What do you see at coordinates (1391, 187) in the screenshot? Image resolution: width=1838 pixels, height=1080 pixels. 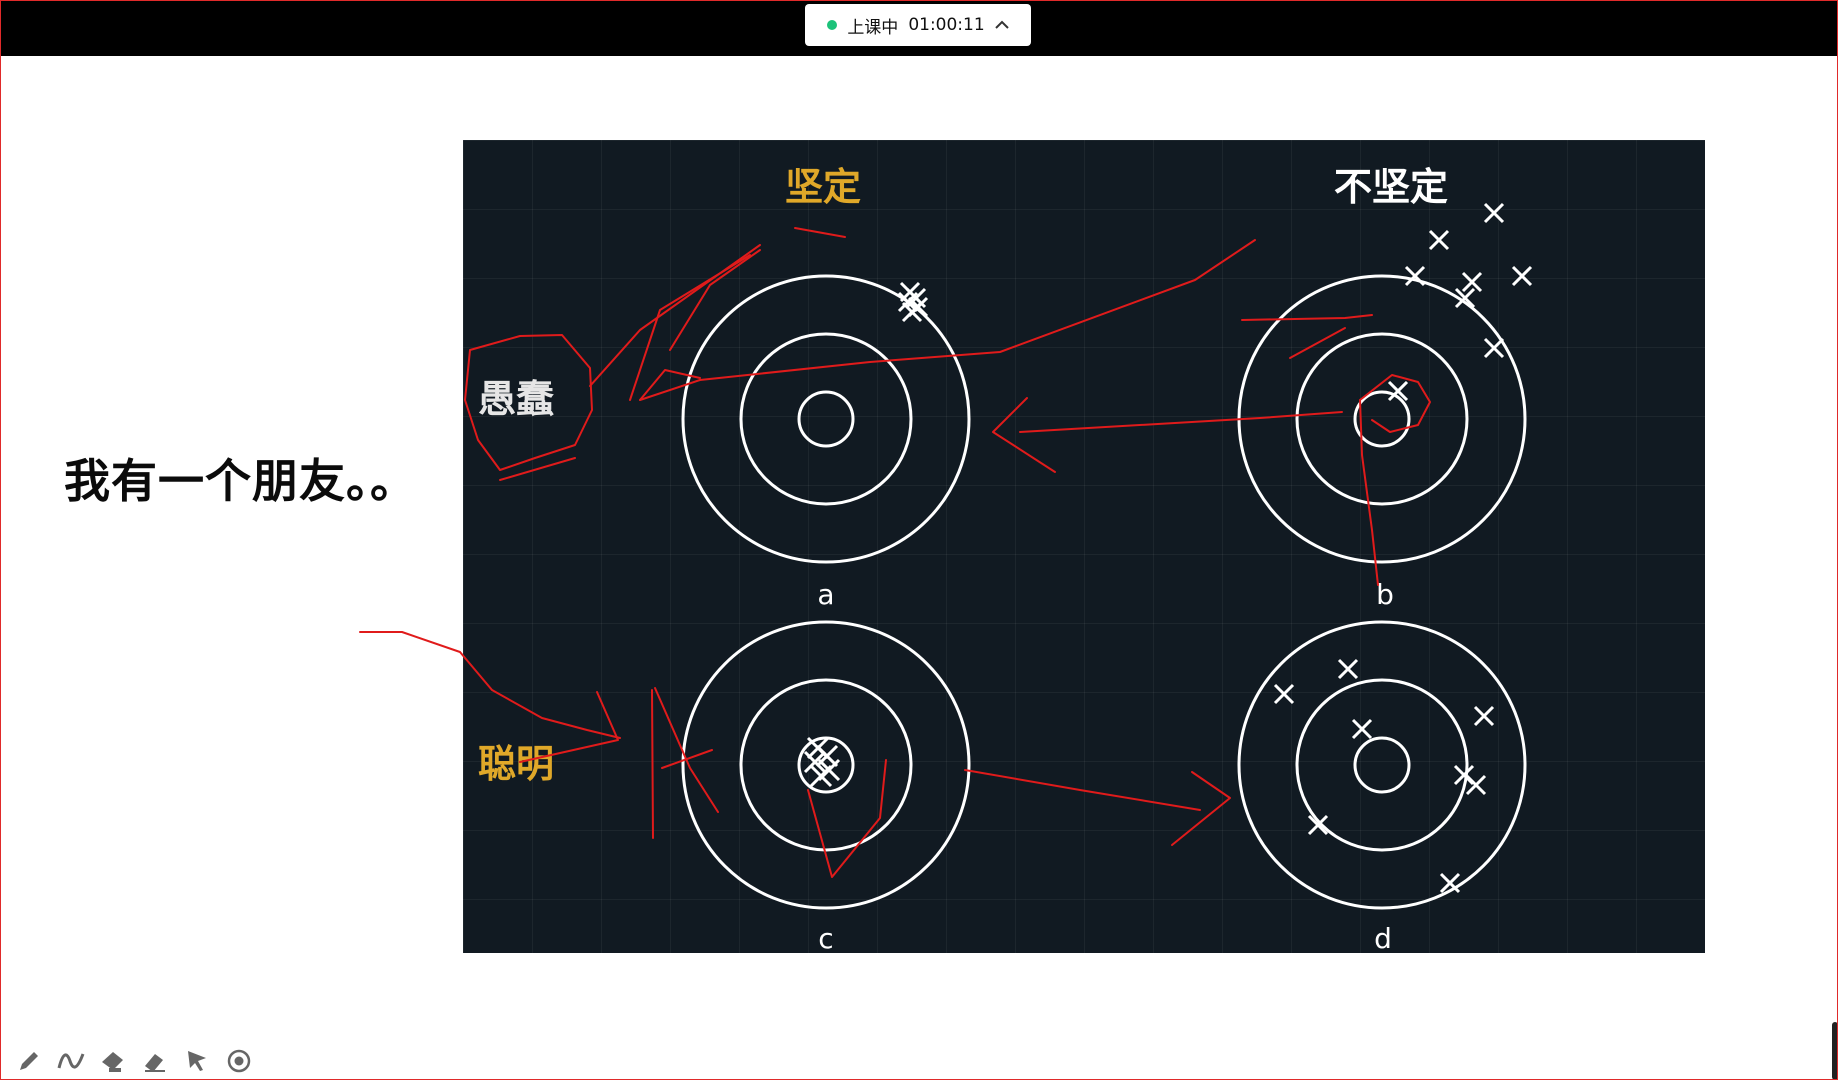 I see `header-not-firm: 不坚定` at bounding box center [1391, 187].